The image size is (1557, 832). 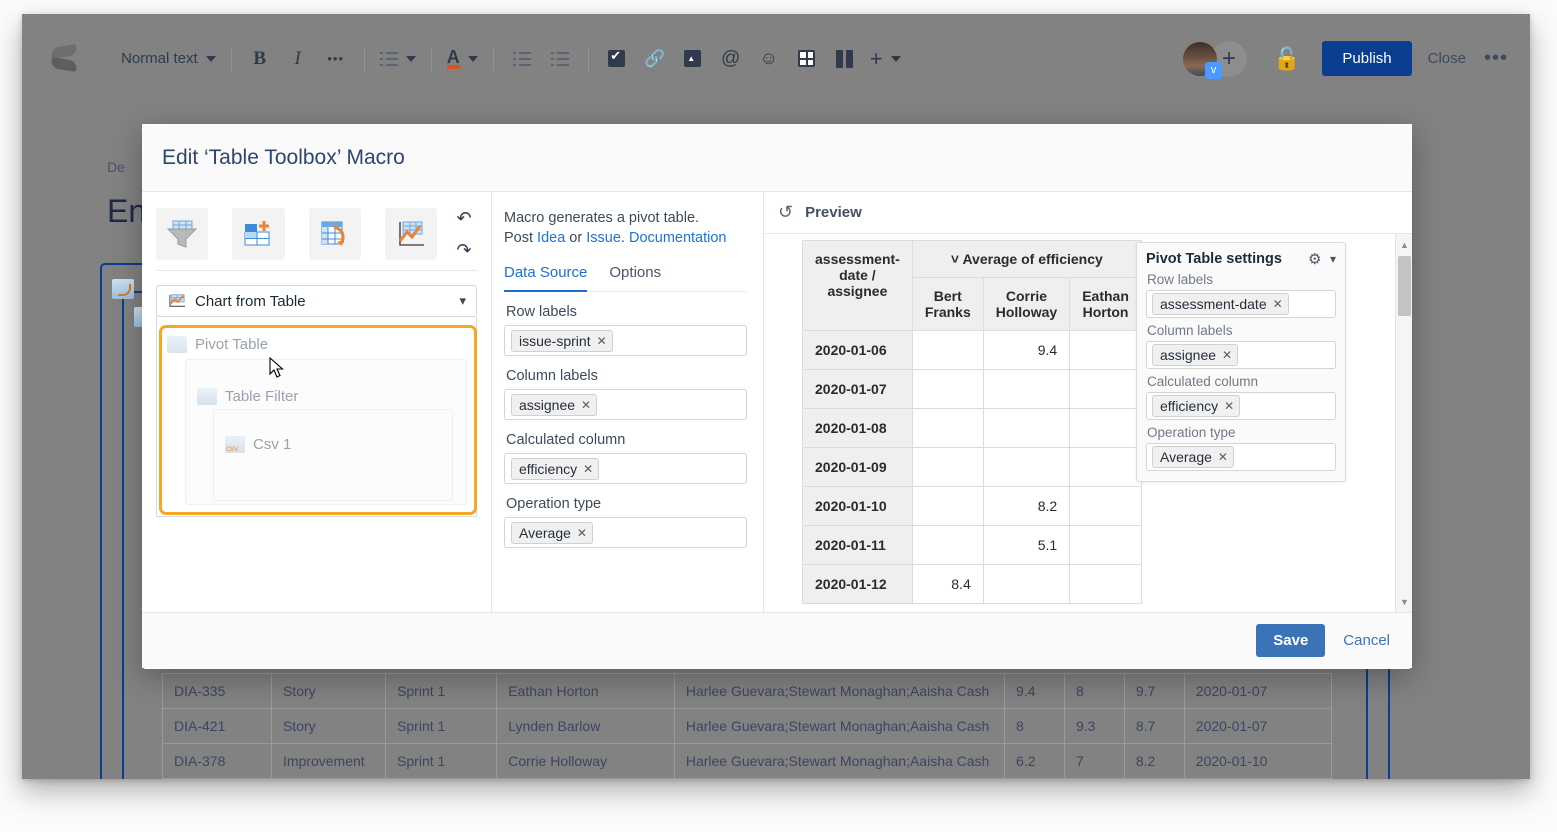 I want to click on table-row: 2020-01-06 9.4, so click(x=972, y=350).